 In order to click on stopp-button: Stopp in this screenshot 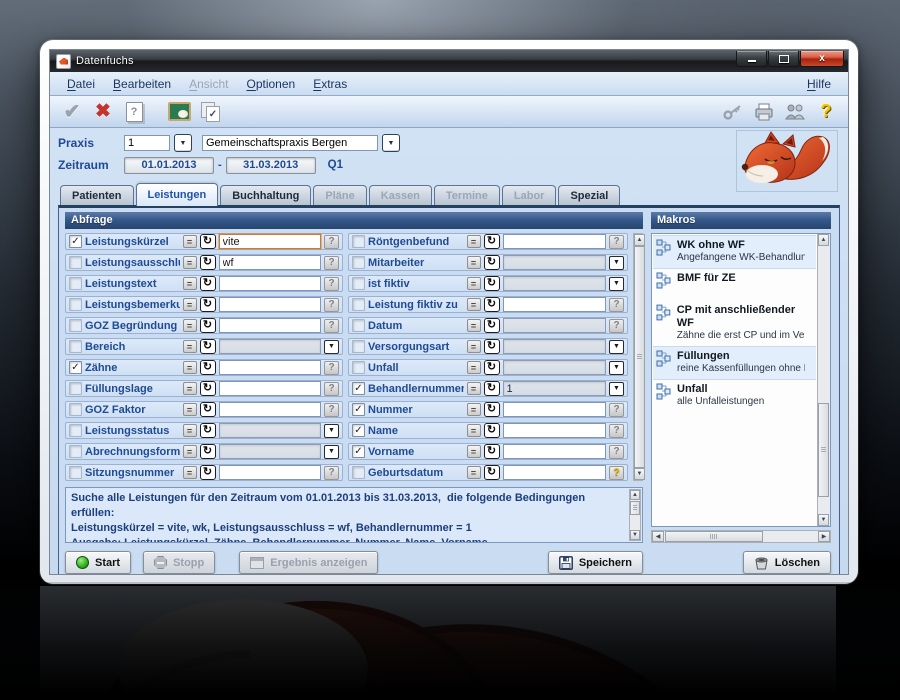, I will do `click(179, 562)`.